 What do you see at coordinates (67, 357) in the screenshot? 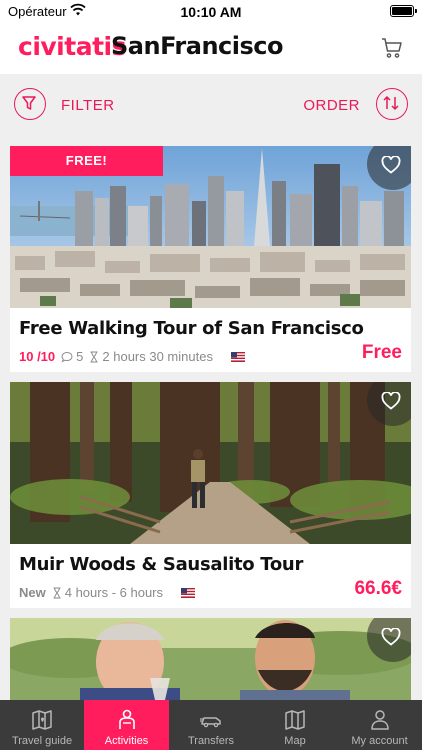
I see `comment-icon` at bounding box center [67, 357].